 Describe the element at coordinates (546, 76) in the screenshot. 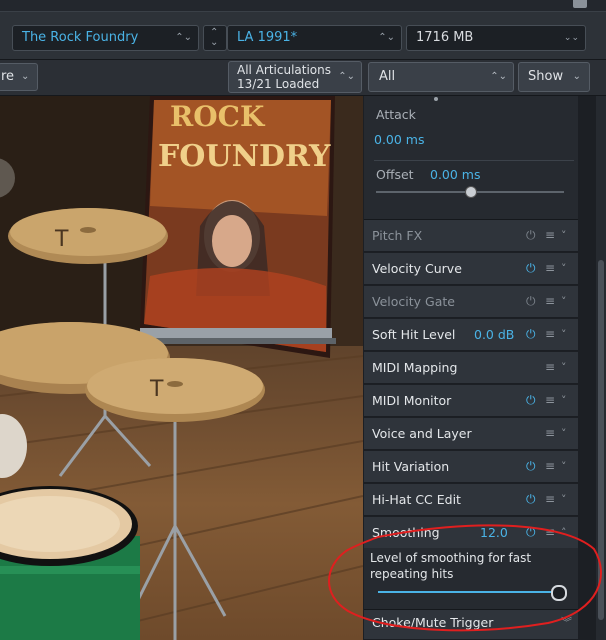

I see `show-label: Show` at that location.